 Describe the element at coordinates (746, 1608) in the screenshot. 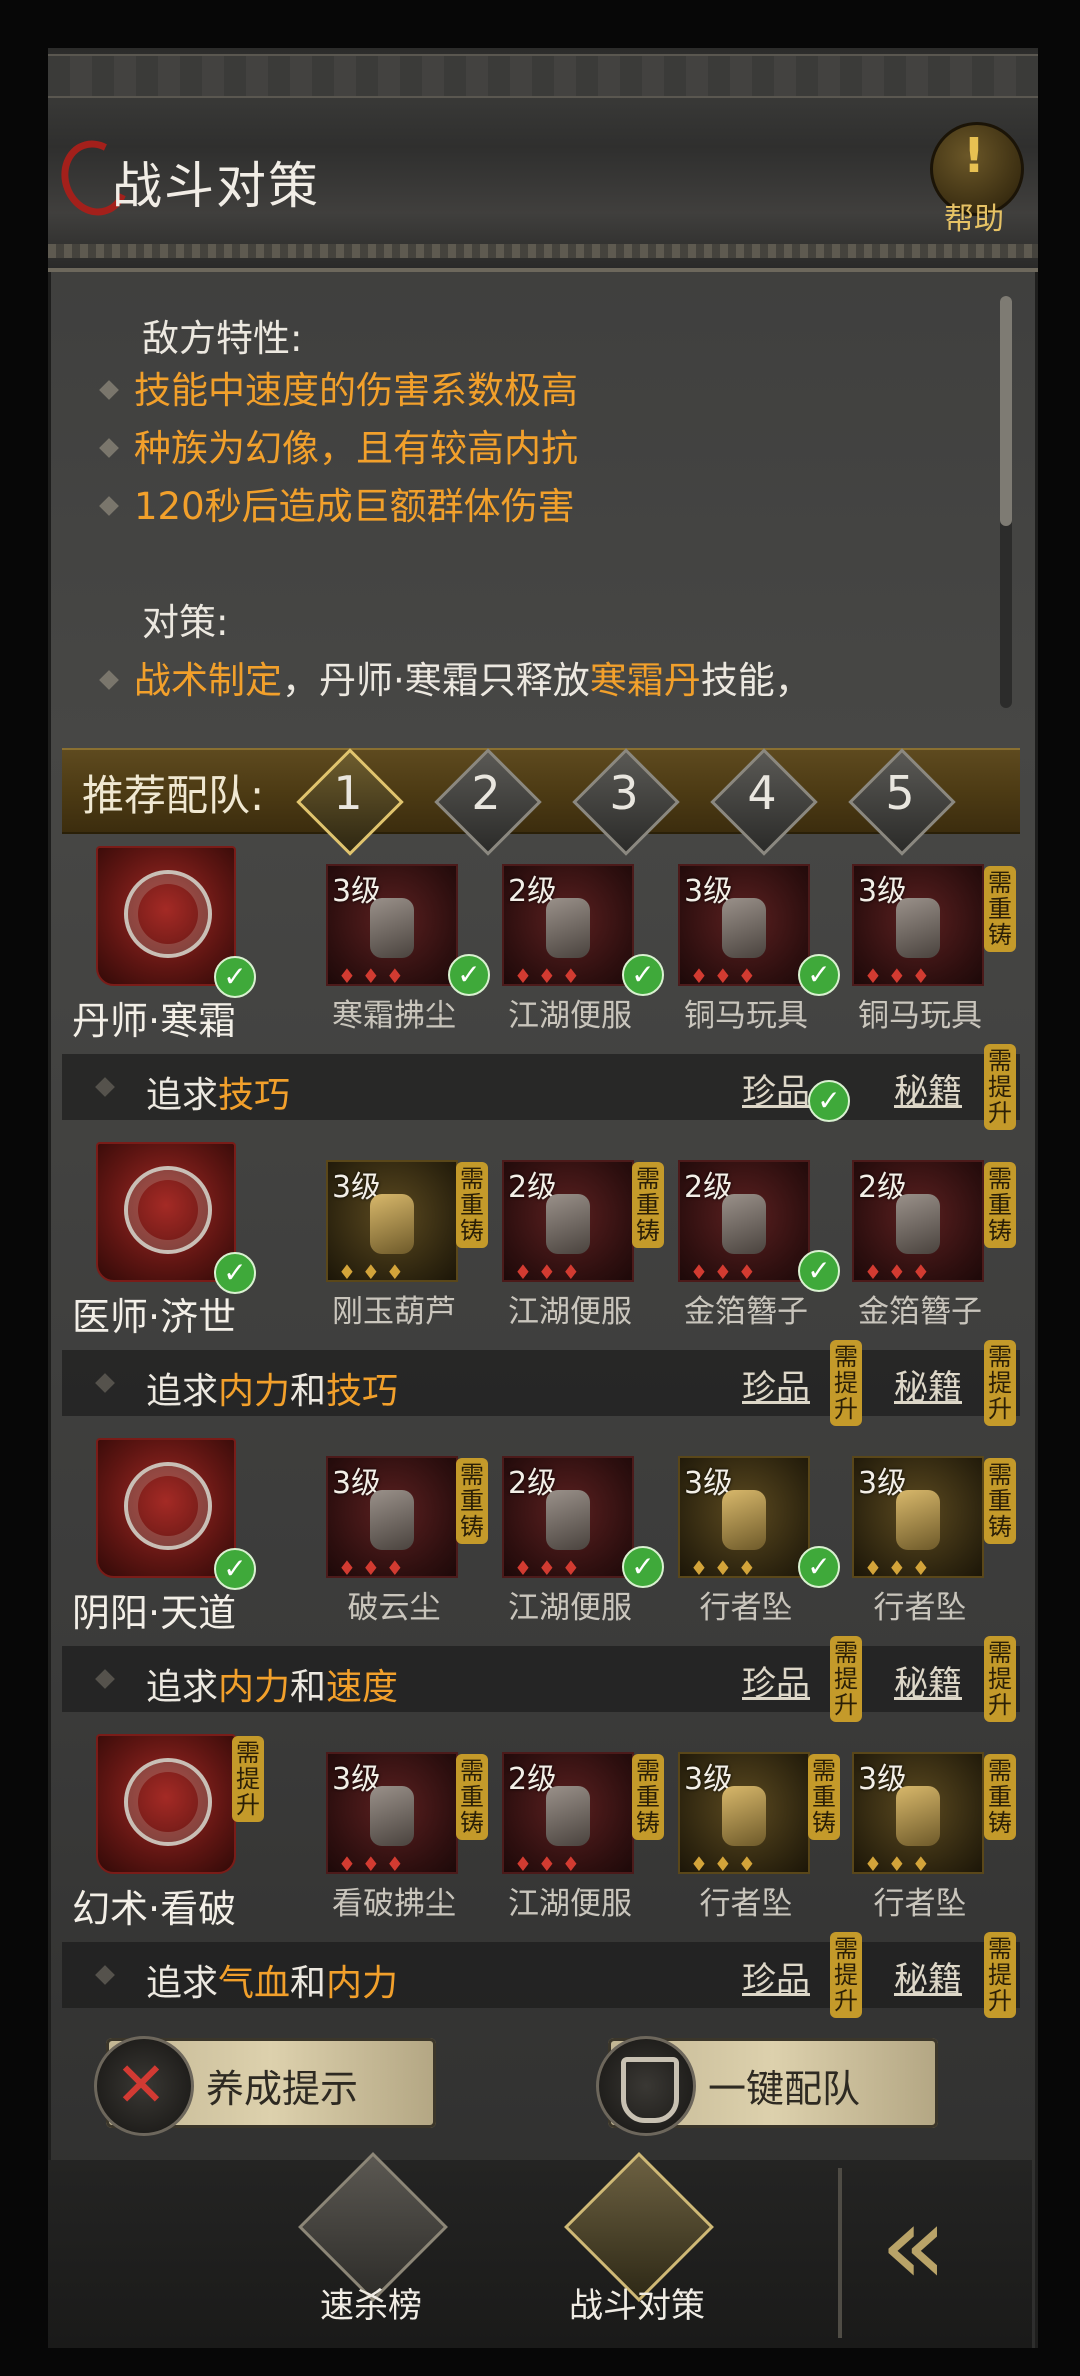

I see `item-name: 行者坠` at that location.